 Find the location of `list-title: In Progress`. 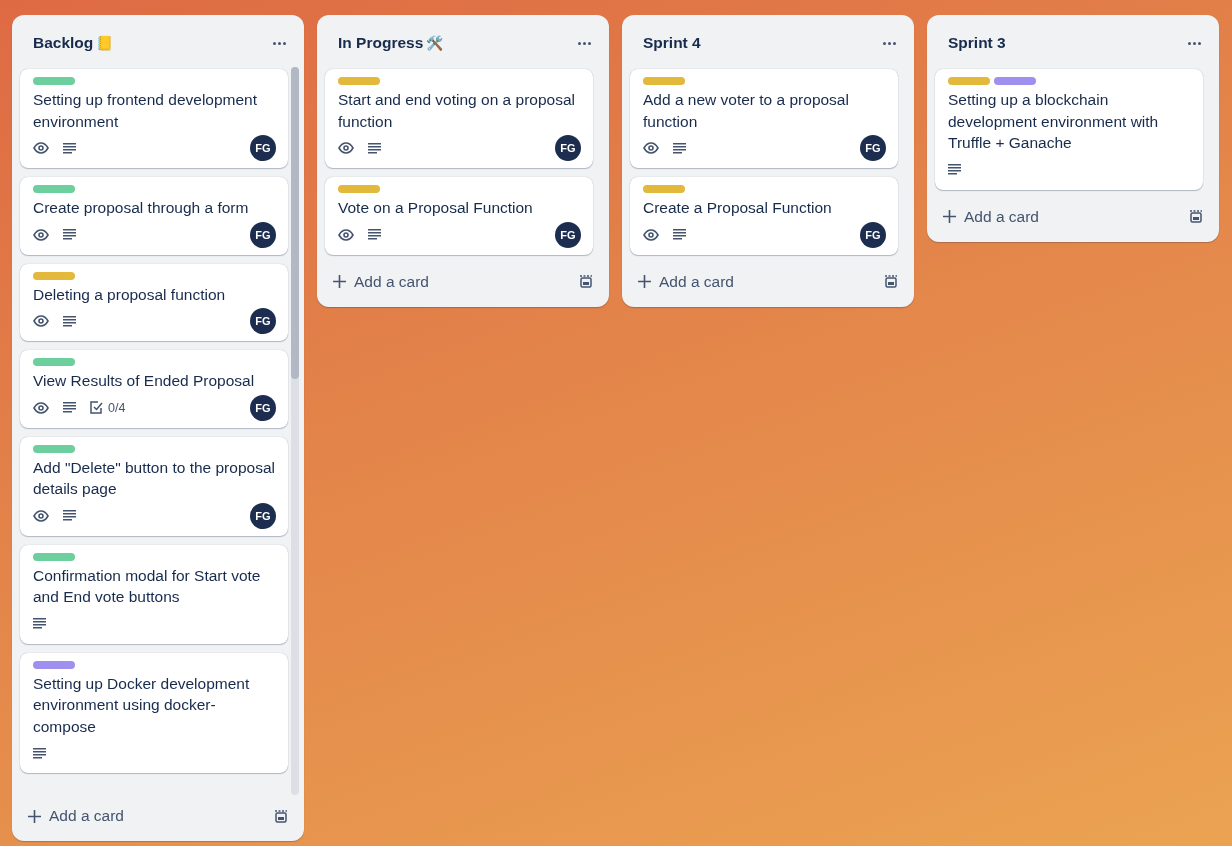

list-title: In Progress is located at coordinates (381, 43).